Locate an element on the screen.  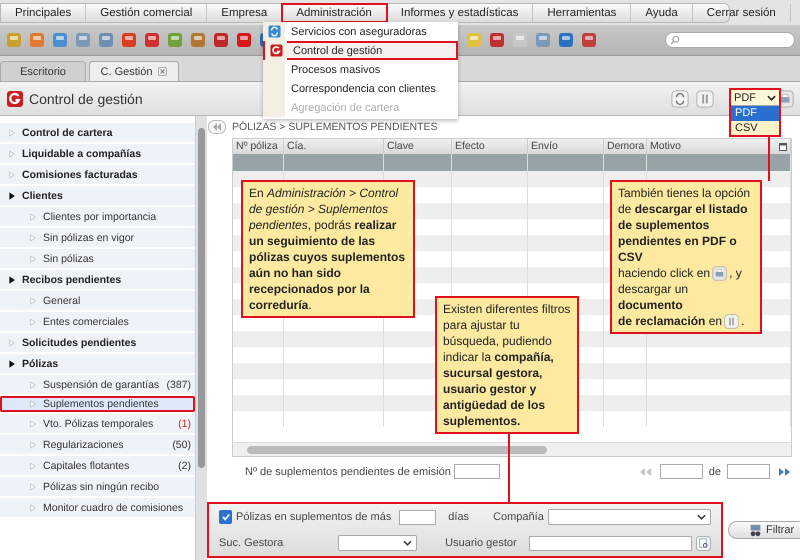
tree-item: Entes comerciales is located at coordinates (97, 321).